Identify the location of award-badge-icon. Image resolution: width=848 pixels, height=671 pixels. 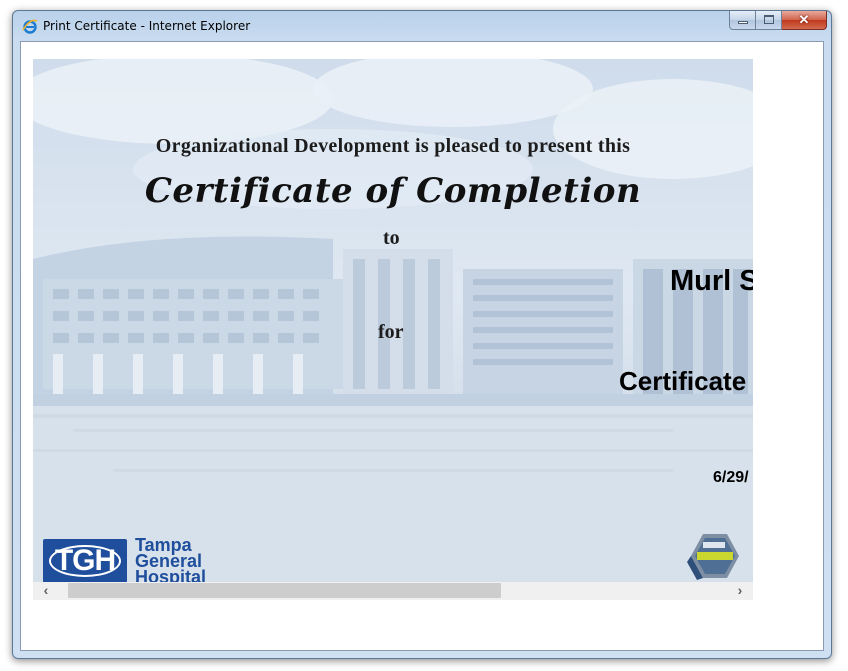
(713, 557).